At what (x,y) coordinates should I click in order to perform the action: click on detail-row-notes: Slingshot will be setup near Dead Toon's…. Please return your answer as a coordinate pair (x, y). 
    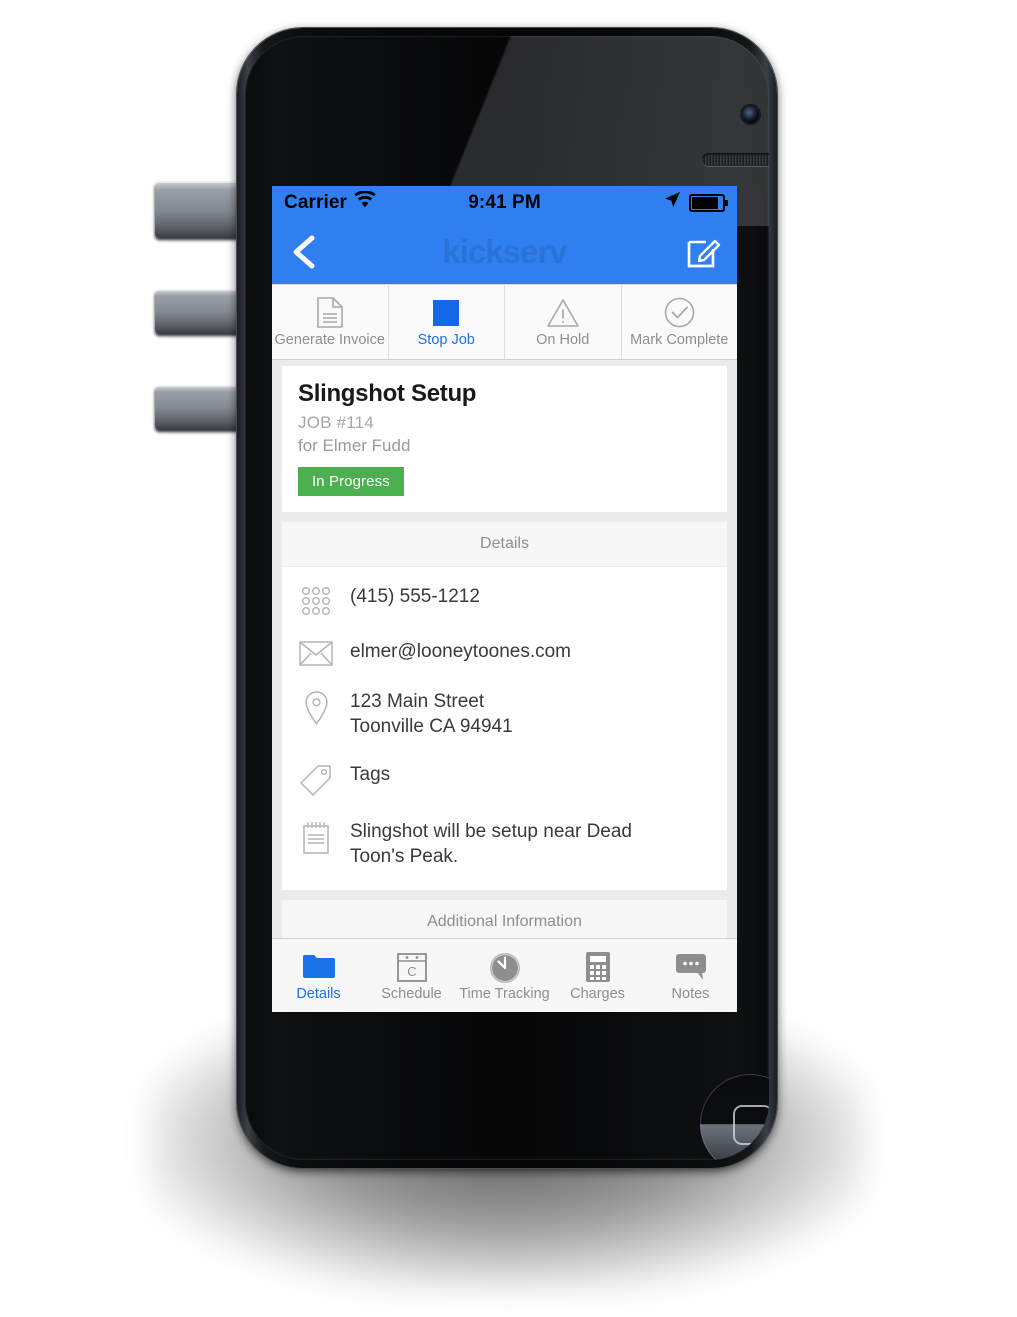
    Looking at the image, I should click on (504, 842).